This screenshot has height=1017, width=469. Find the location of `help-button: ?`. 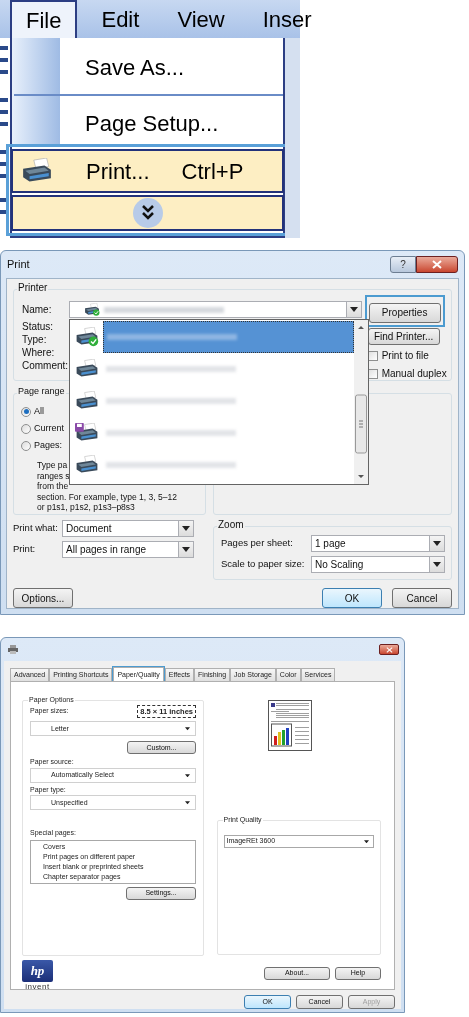

help-button: ? is located at coordinates (403, 264).